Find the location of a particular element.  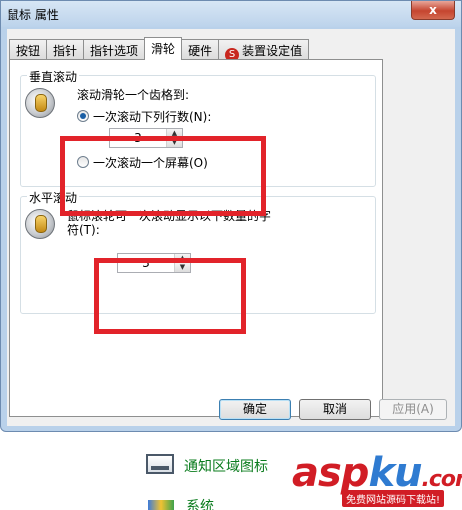

tab-label: 按钮 is located at coordinates (28, 51).